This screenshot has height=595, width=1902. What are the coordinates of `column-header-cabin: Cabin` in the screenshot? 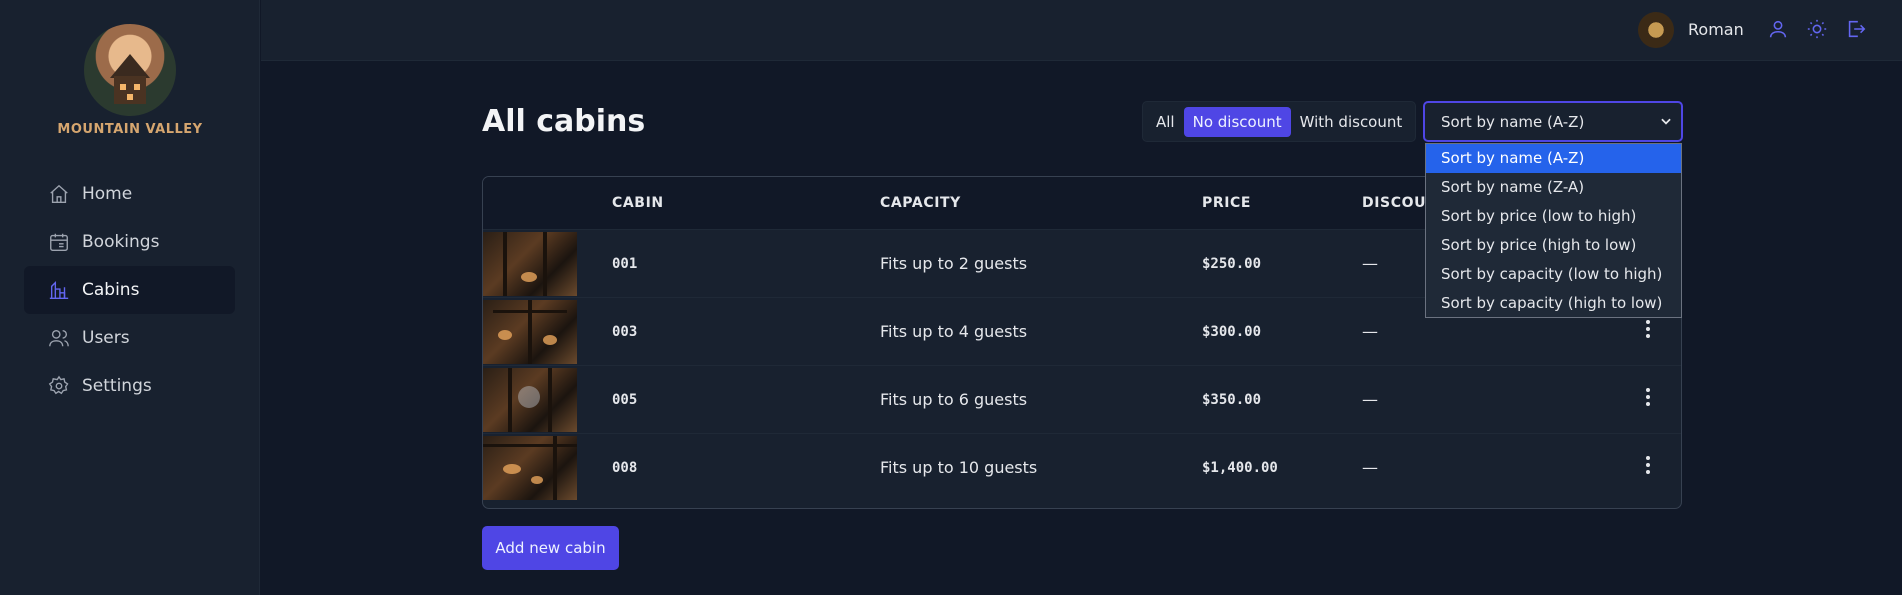 It's located at (638, 203).